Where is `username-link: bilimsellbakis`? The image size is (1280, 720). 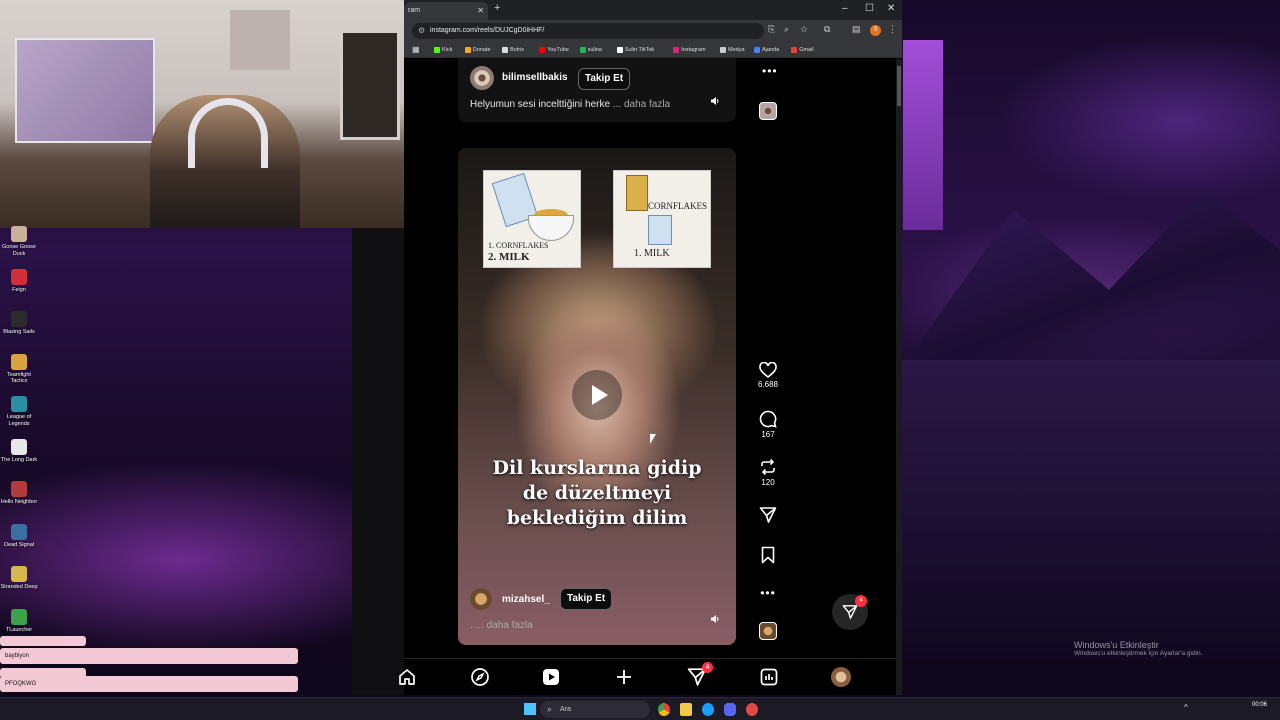
username-link: bilimsellbakis is located at coordinates (535, 77).